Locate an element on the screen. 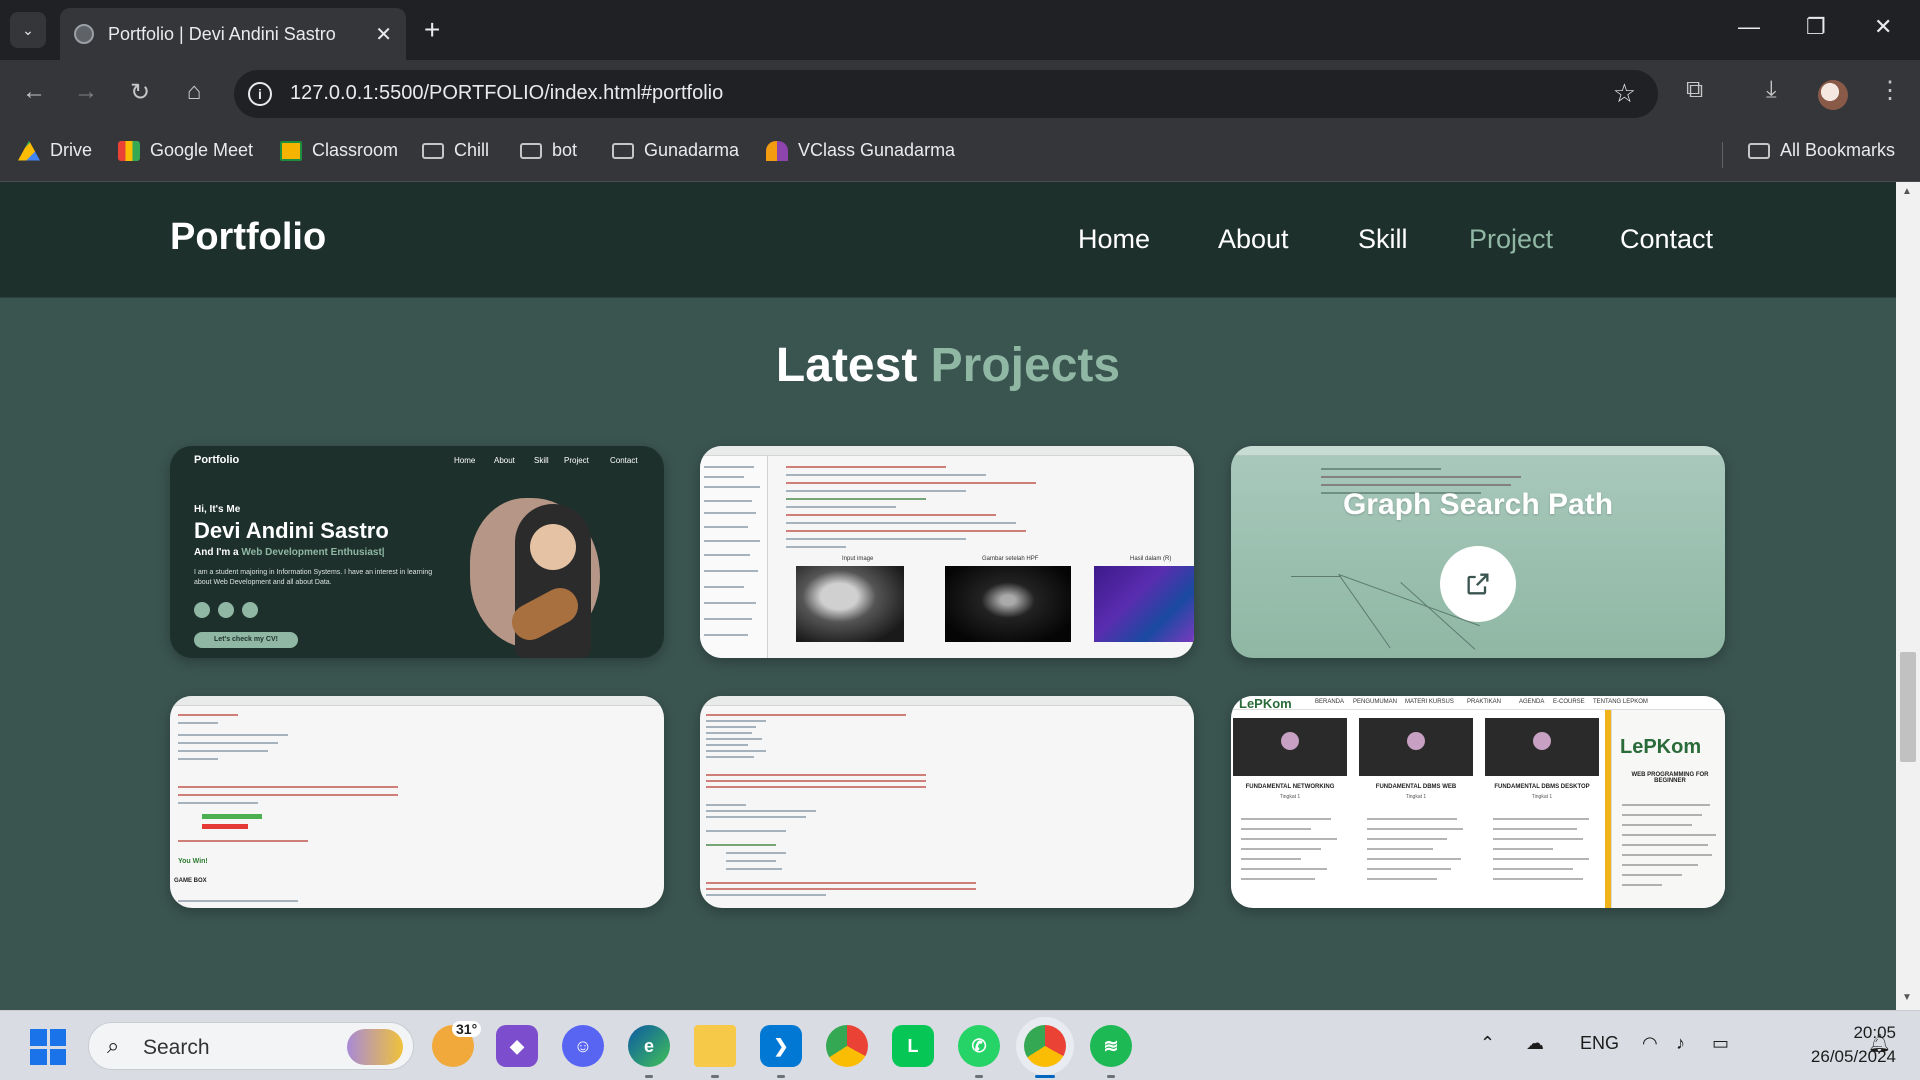 The image size is (1920, 1080). volume-icon: ♪ is located at coordinates (1680, 1043).